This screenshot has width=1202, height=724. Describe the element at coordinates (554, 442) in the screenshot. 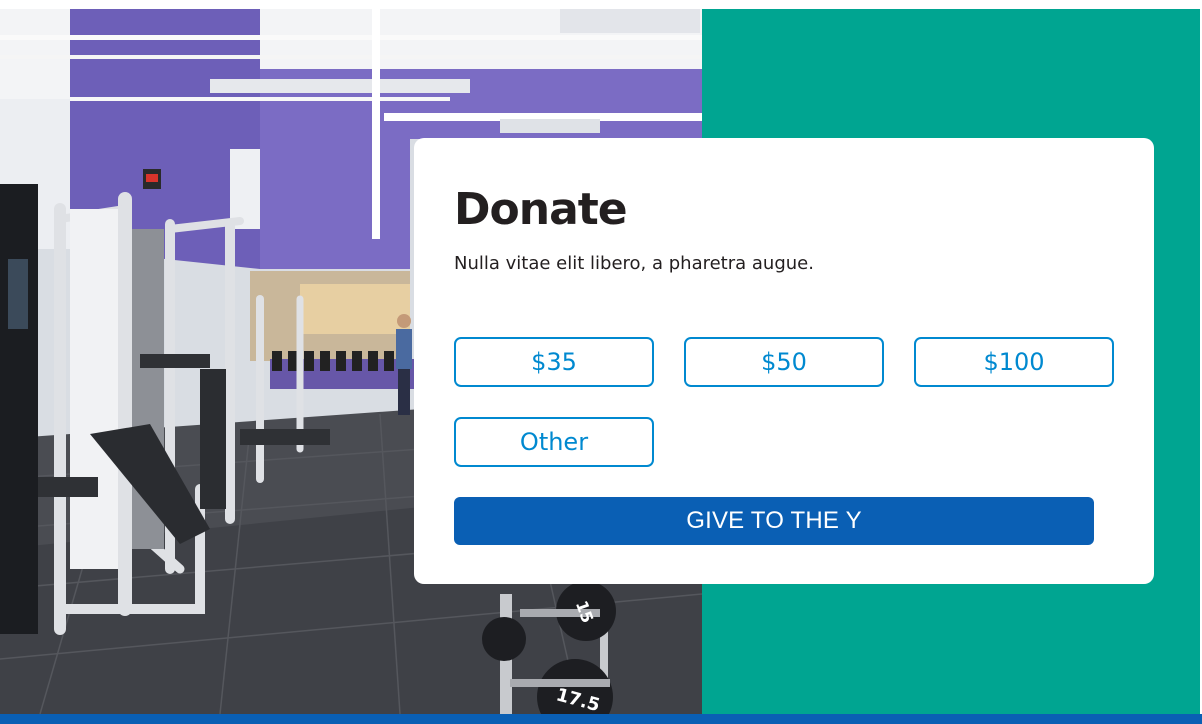

I see `amount-other-button: Other` at that location.